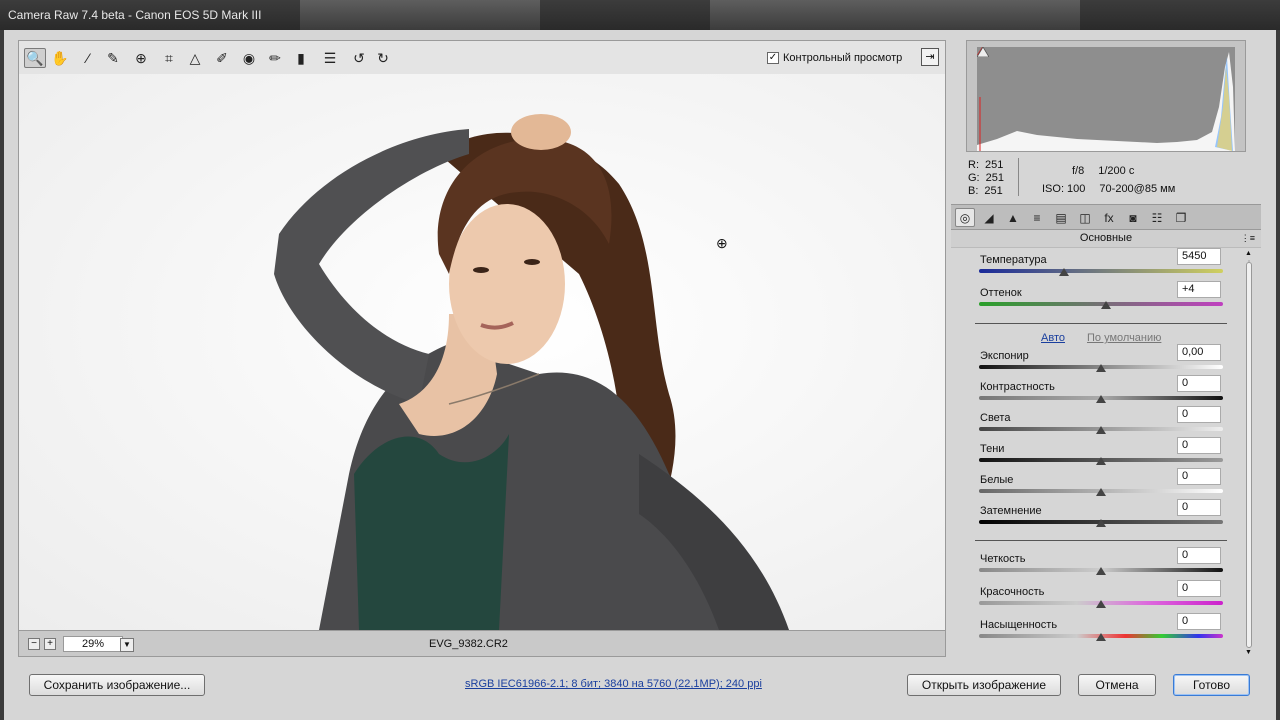  Describe the element at coordinates (1085, 217) in the screenshot. I see `lens-corrections-tab-icon: ◫` at that location.